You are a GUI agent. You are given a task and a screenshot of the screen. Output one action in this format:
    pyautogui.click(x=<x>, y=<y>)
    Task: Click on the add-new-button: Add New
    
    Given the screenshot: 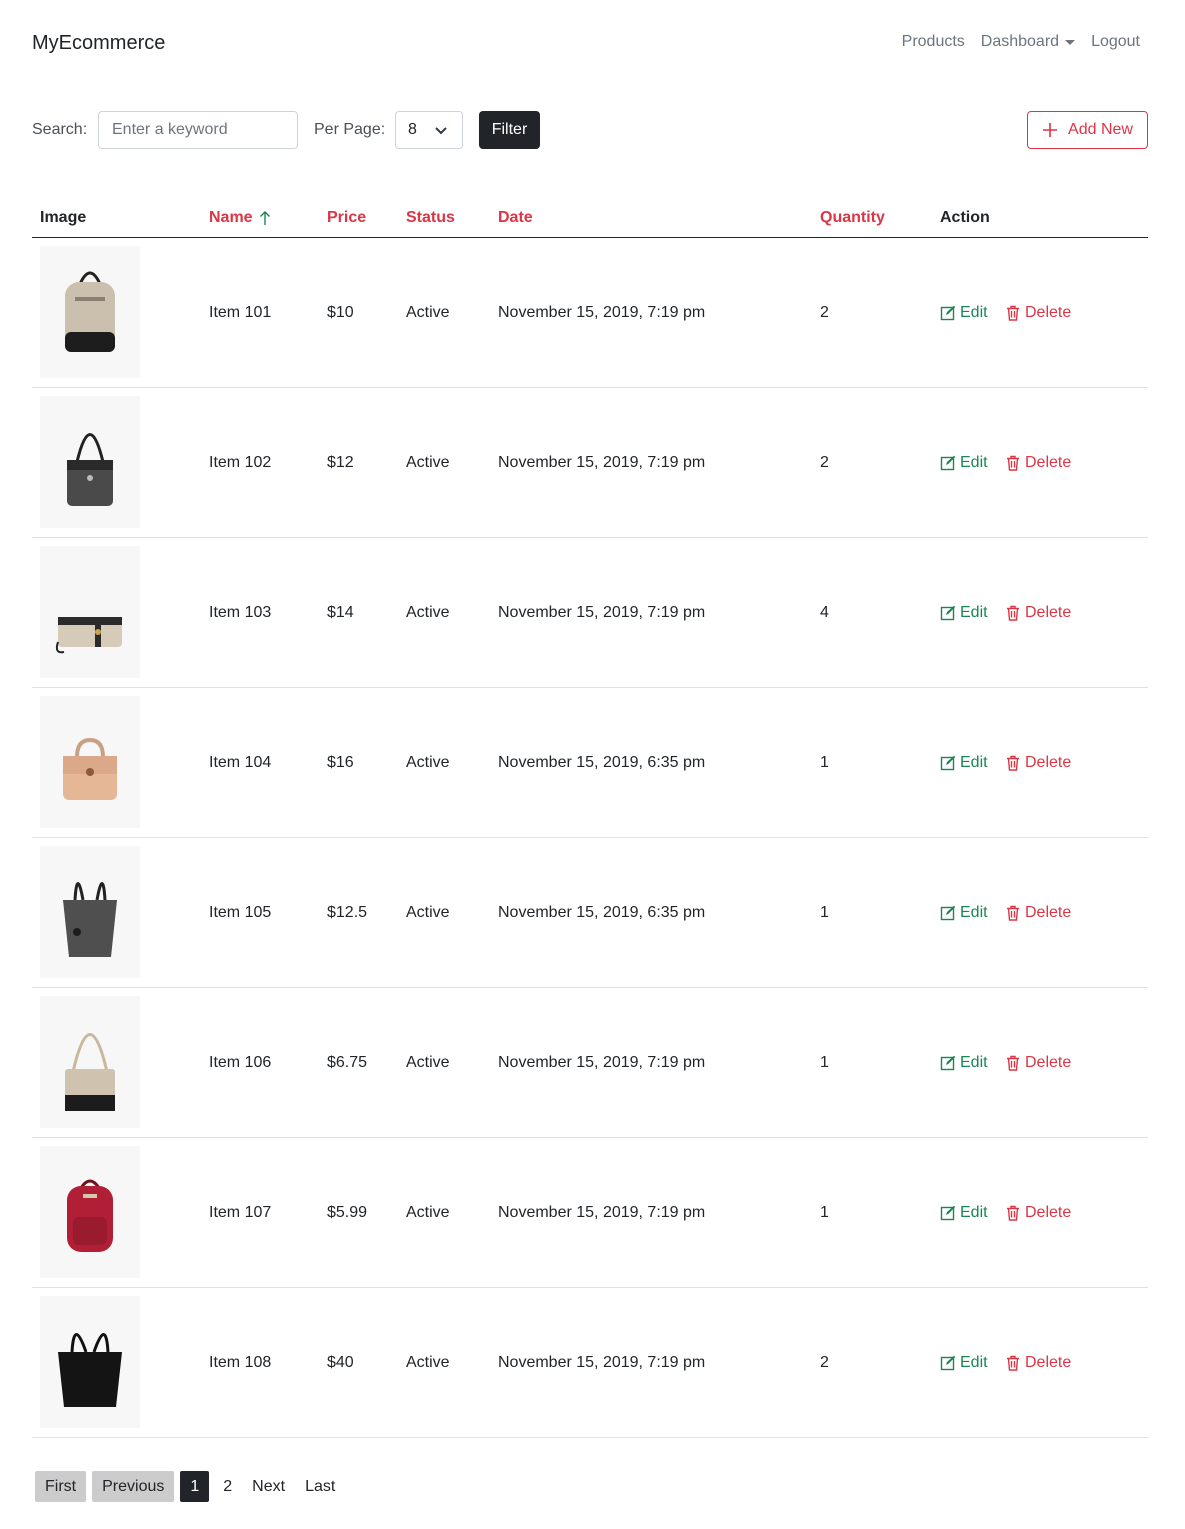 What is the action you would take?
    pyautogui.click(x=1087, y=130)
    